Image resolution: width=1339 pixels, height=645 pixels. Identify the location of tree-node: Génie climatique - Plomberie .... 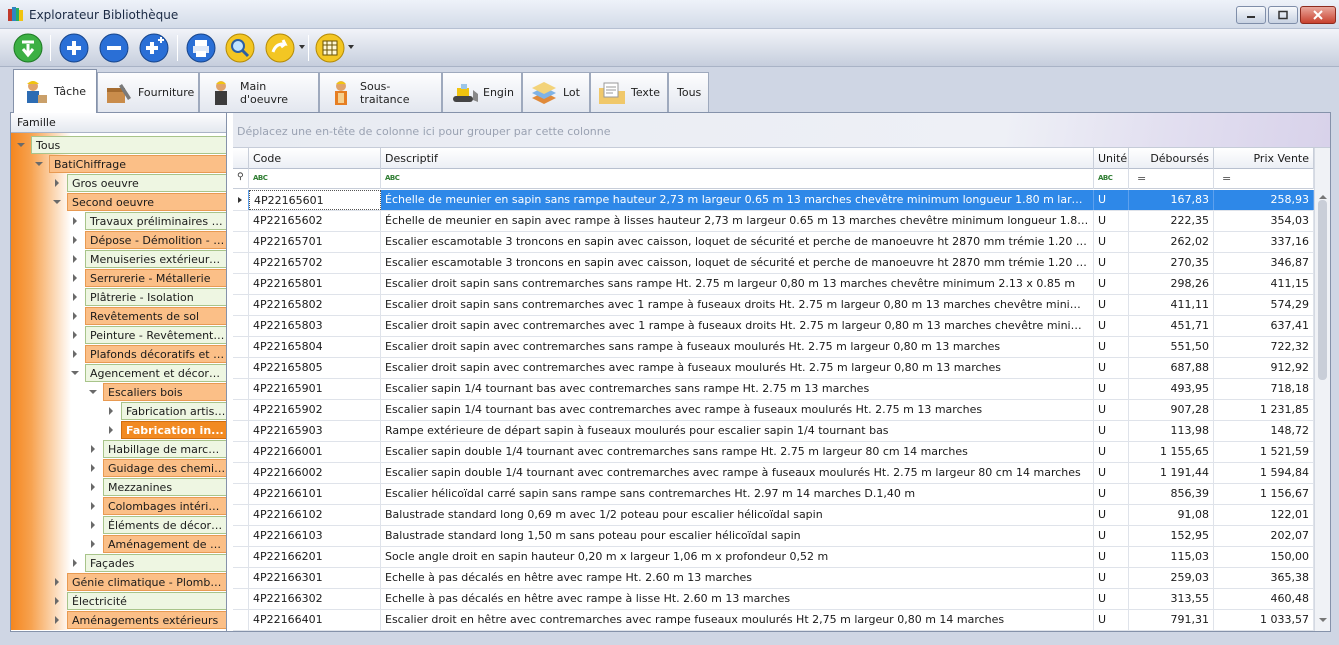
(139, 582).